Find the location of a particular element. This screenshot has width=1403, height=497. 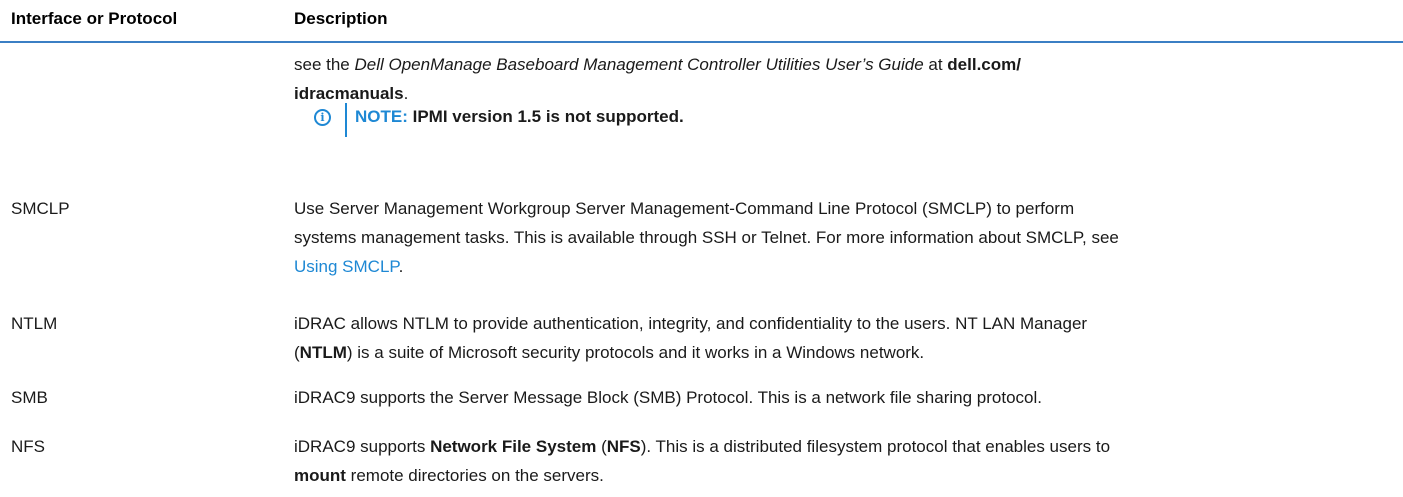

manuals-url-part-1: dell.com/ is located at coordinates (984, 64).